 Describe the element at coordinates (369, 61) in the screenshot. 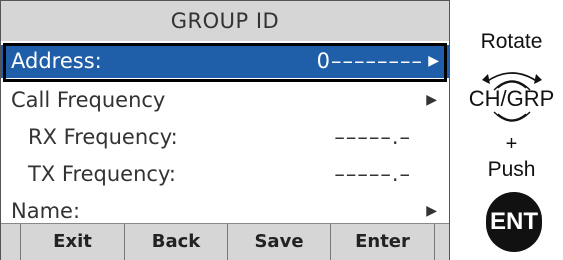

I see `menu-item-value: 0––––––––` at that location.